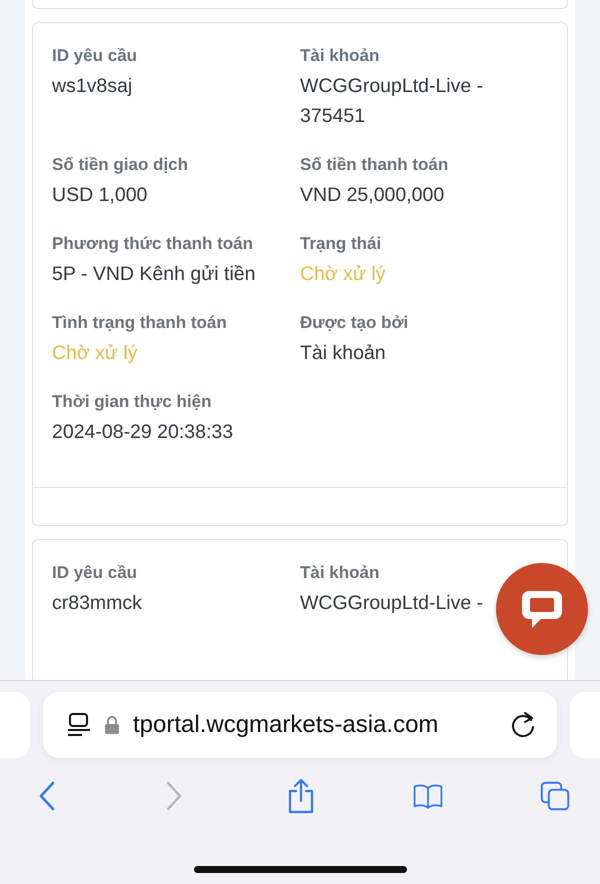 Image resolution: width=600 pixels, height=884 pixels. I want to click on field-label: Tình trạng thanh toán, so click(140, 323).